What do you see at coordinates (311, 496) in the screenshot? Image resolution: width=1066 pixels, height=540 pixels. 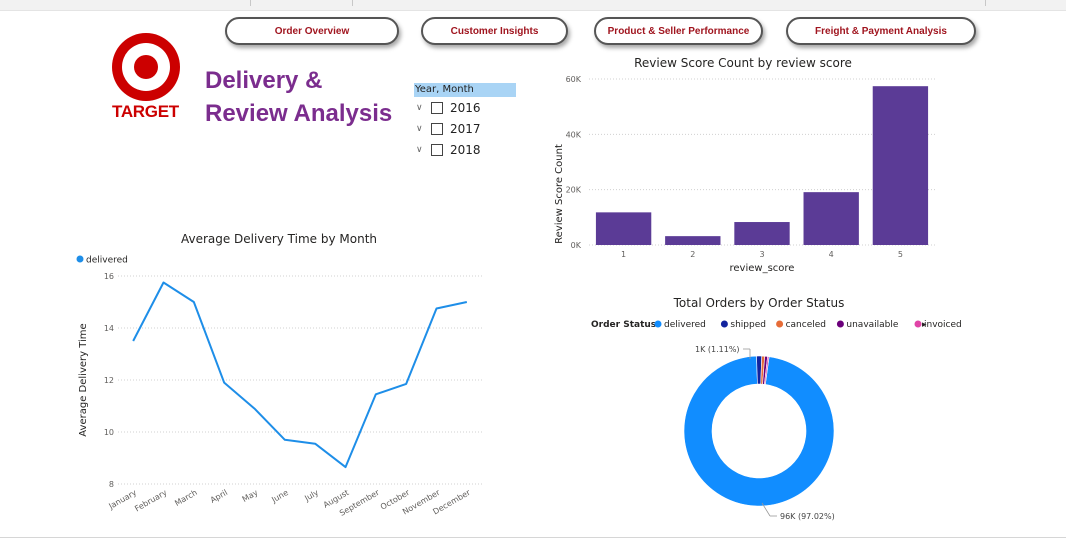 I see `x-tick-label: July` at bounding box center [311, 496].